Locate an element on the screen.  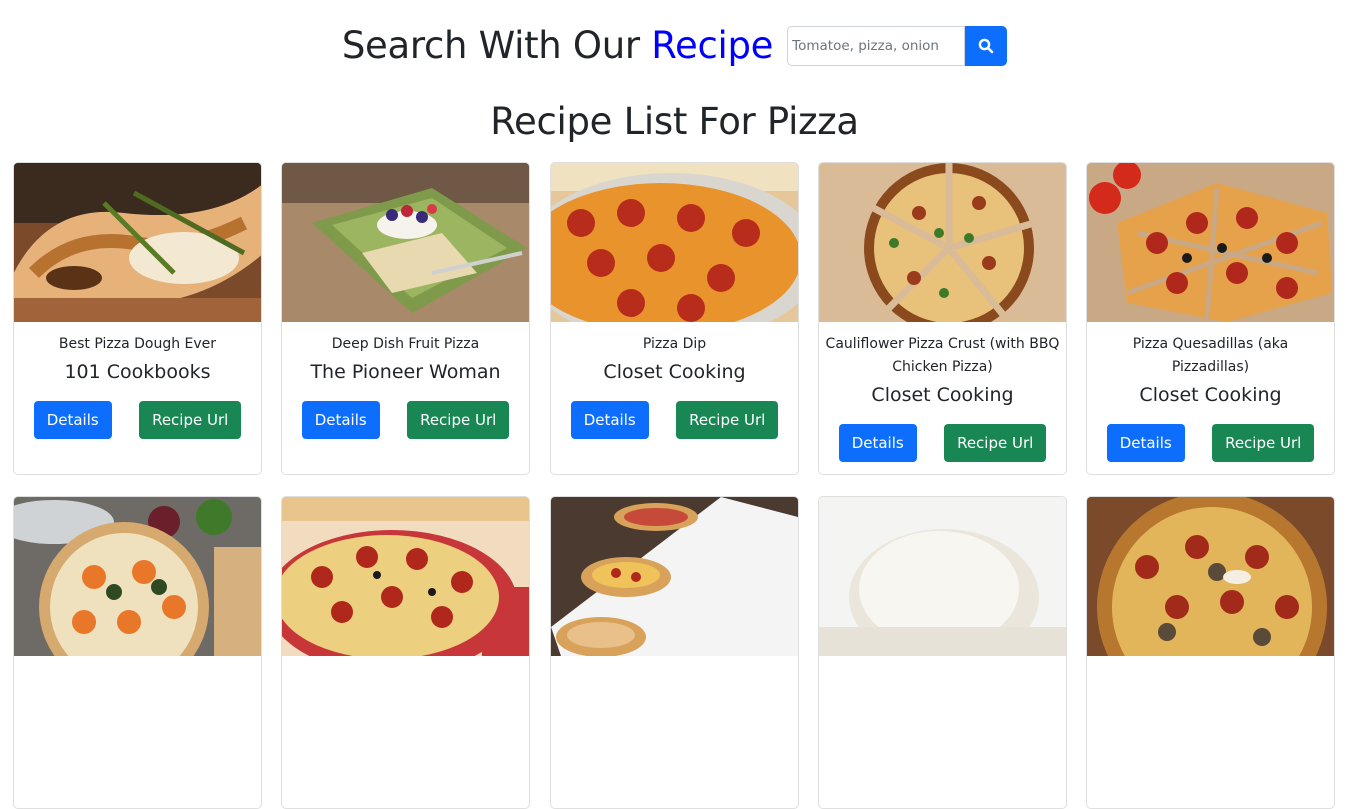
recipe-title: Best Pizza Dough Ever is located at coordinates (137, 344).